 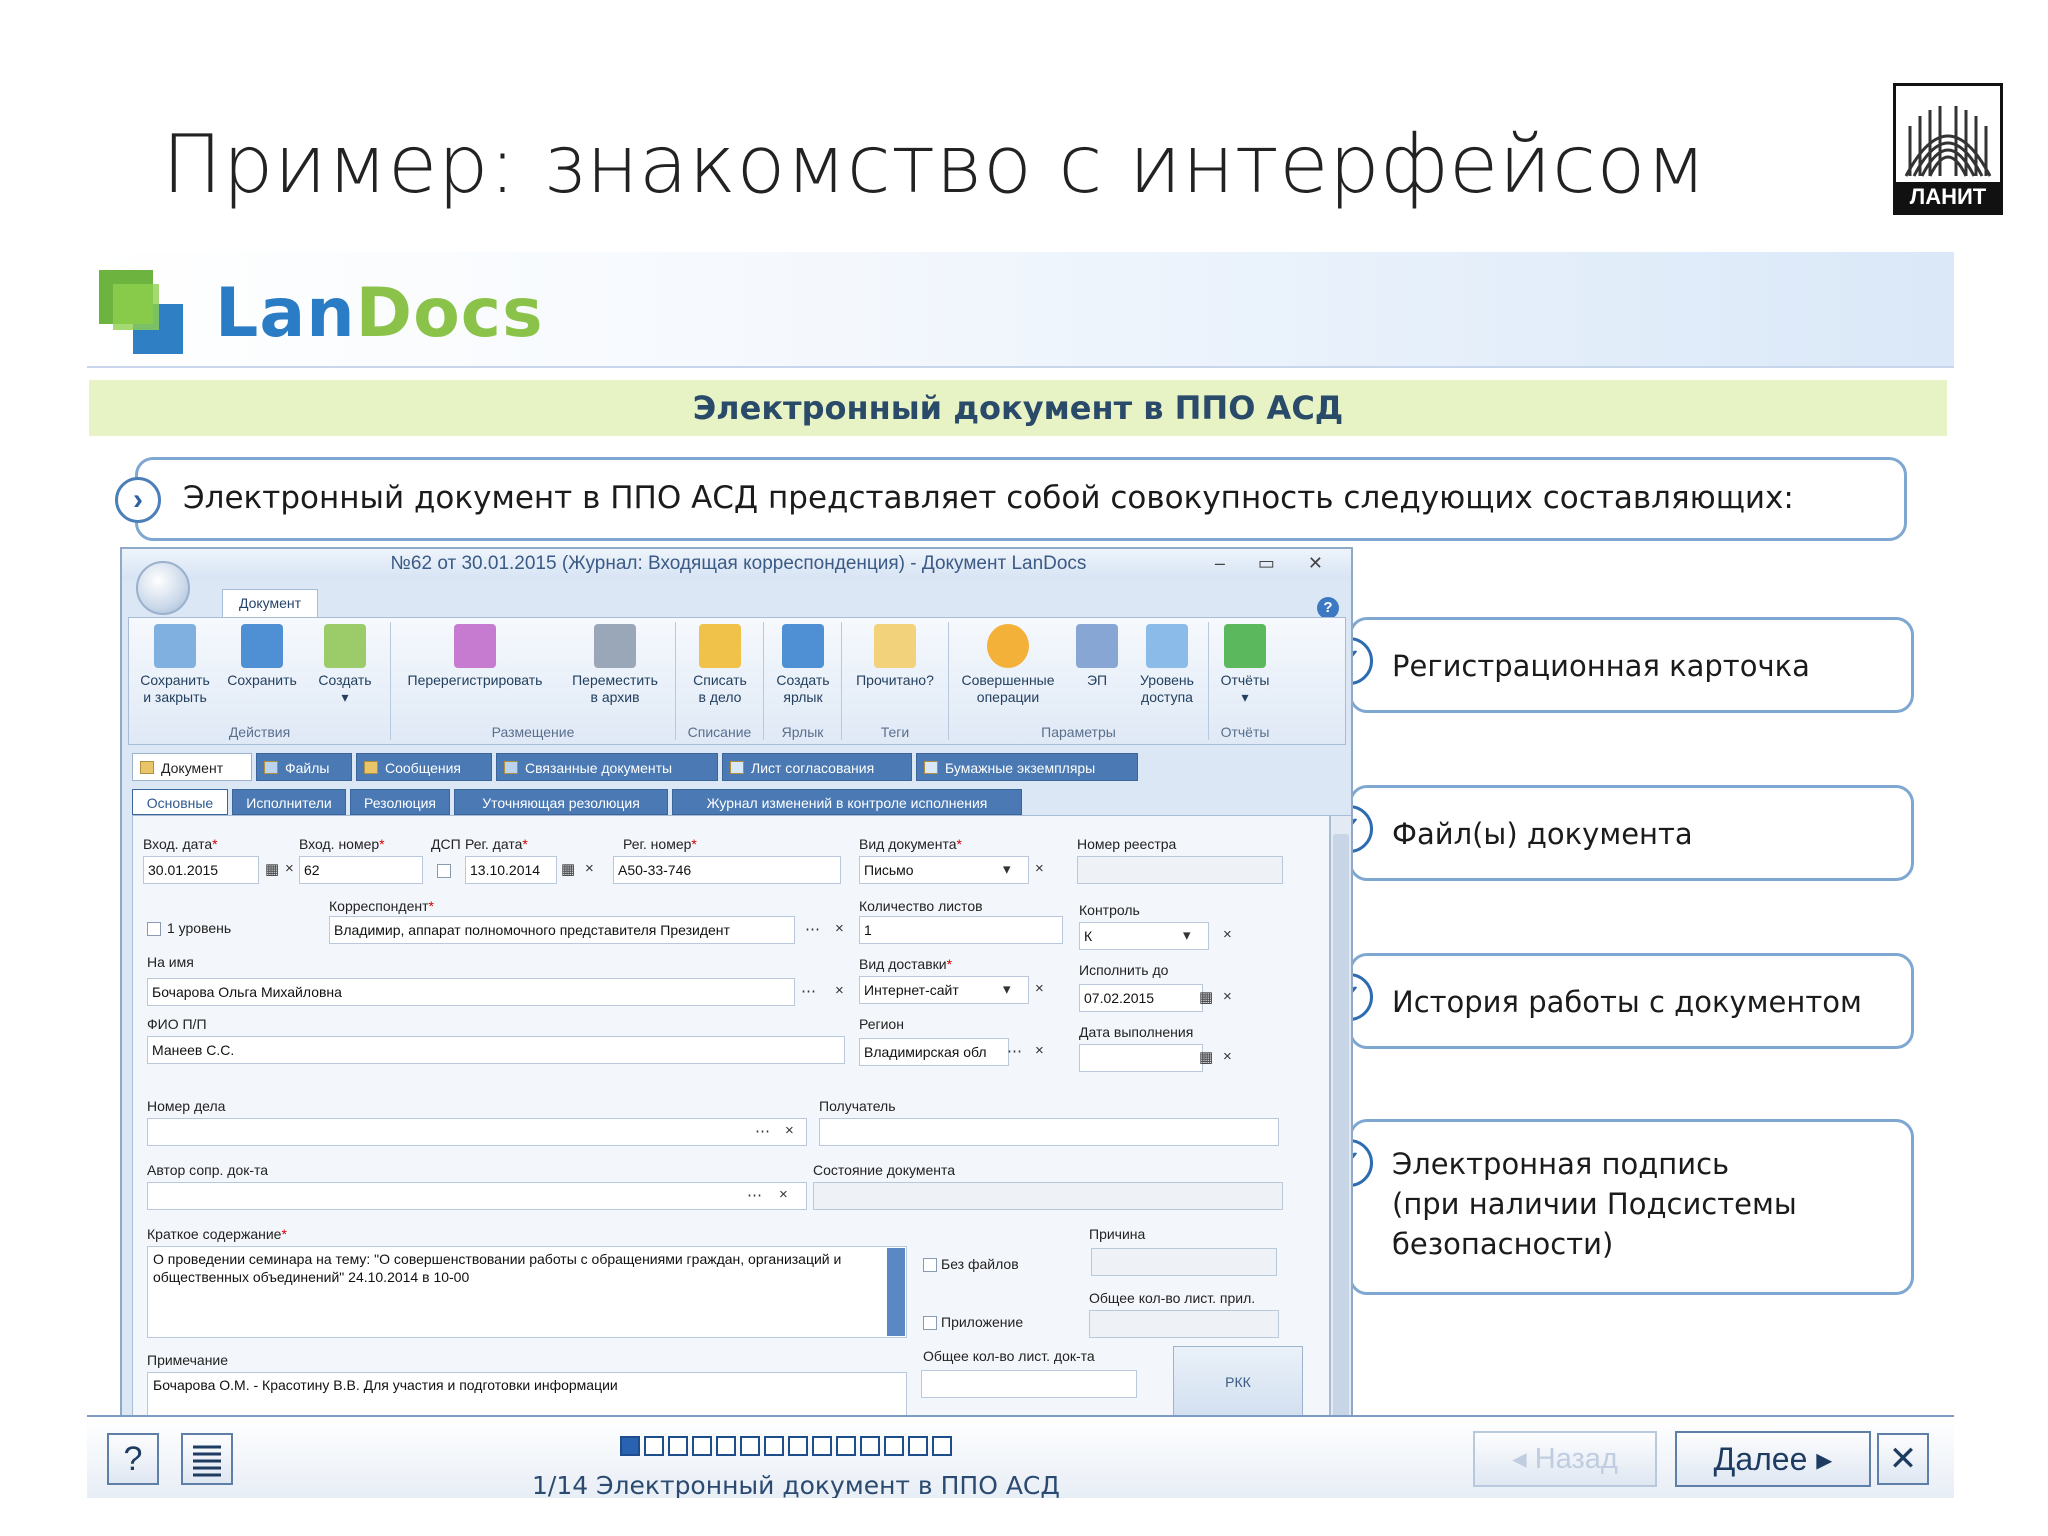 I want to click on access-level-button: Уровень доступа, so click(x=1167, y=665).